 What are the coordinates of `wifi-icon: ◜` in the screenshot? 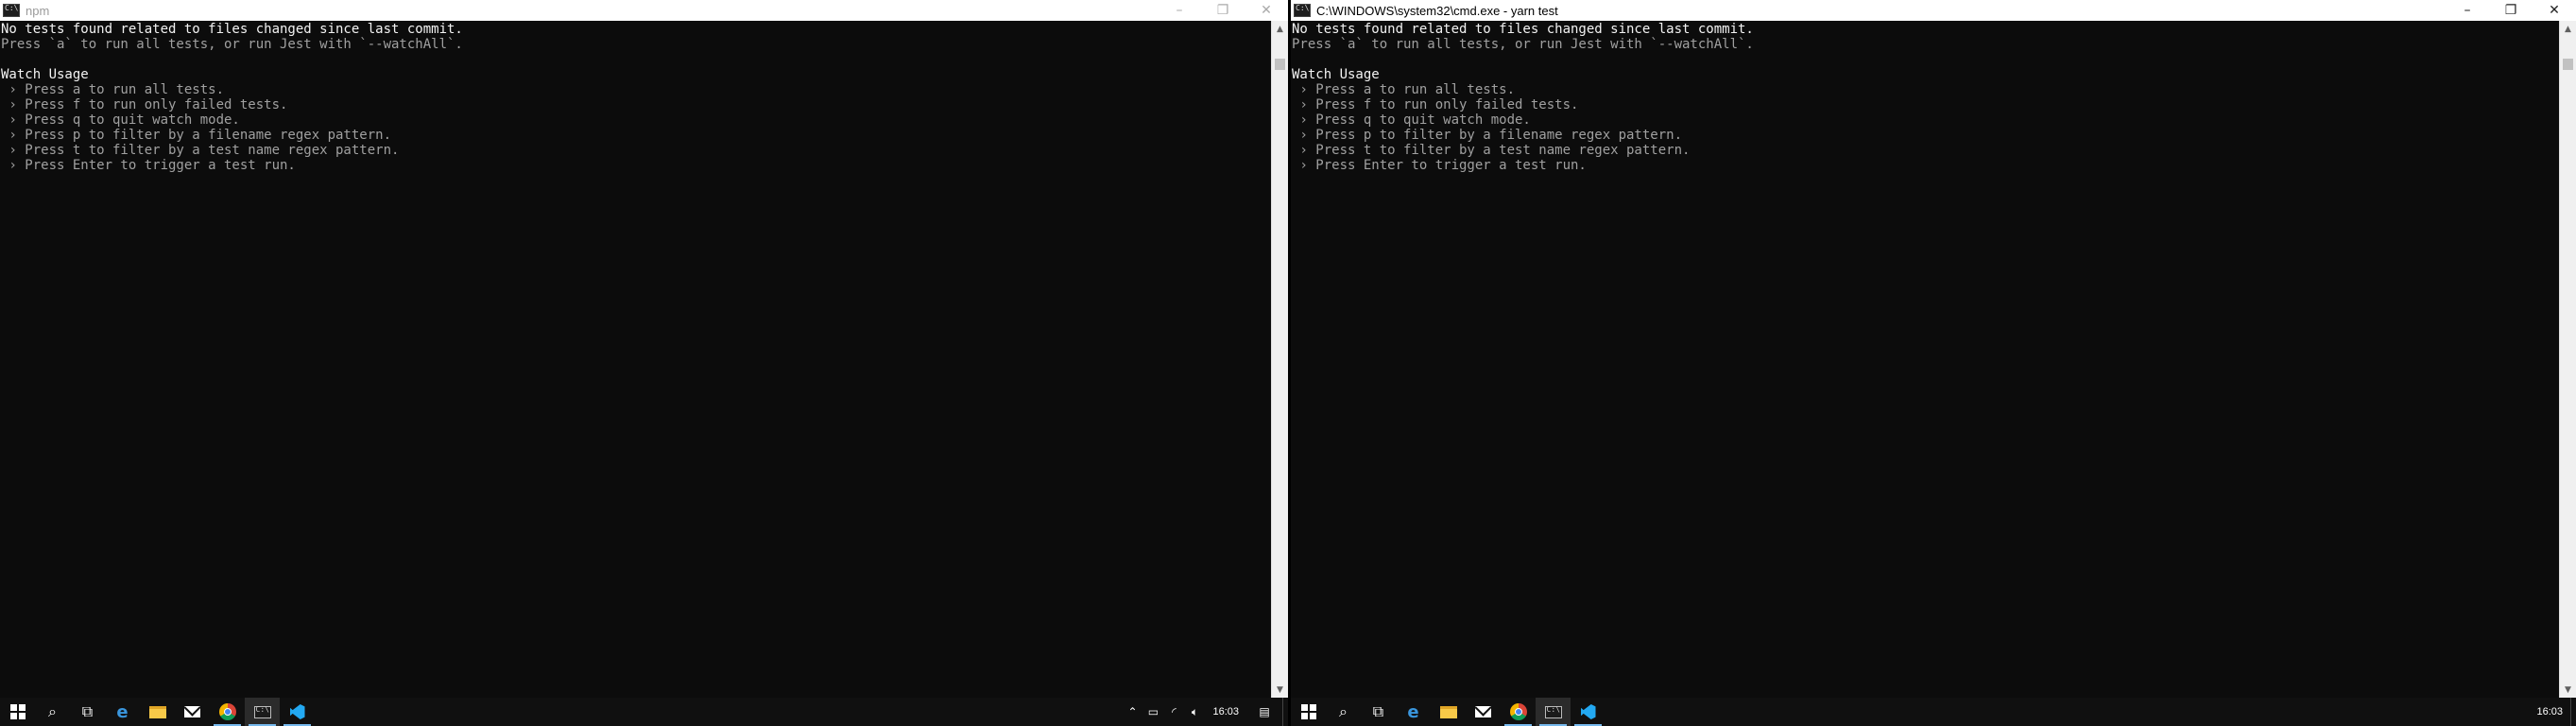 It's located at (1173, 712).